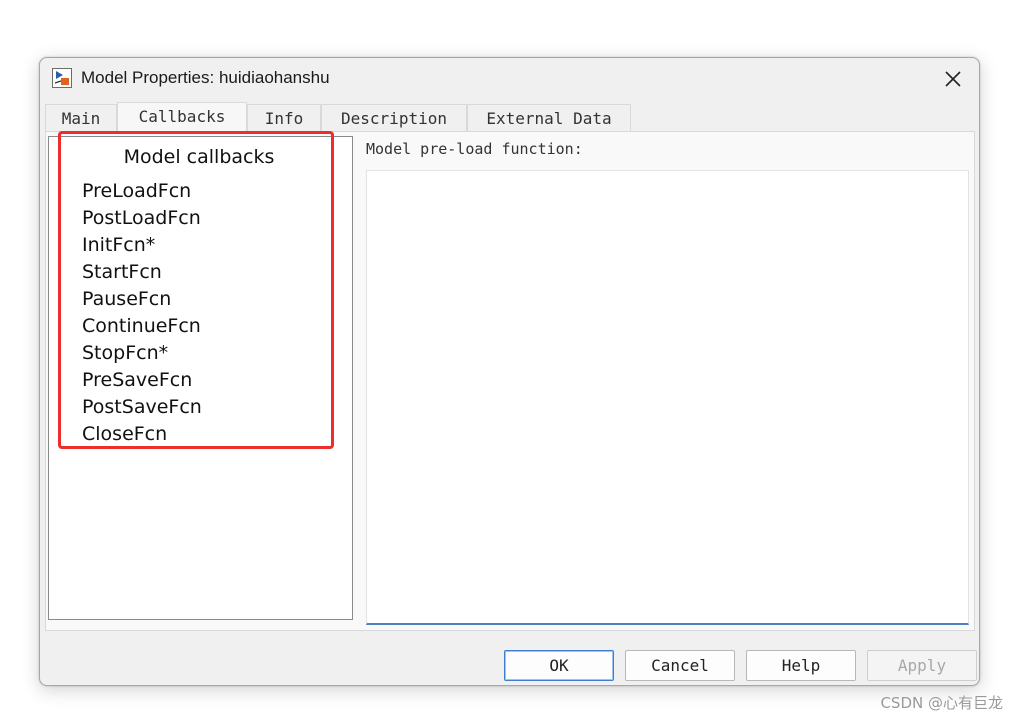 Image resolution: width=1019 pixels, height=721 pixels. What do you see at coordinates (394, 118) in the screenshot?
I see `tab-description: Description` at bounding box center [394, 118].